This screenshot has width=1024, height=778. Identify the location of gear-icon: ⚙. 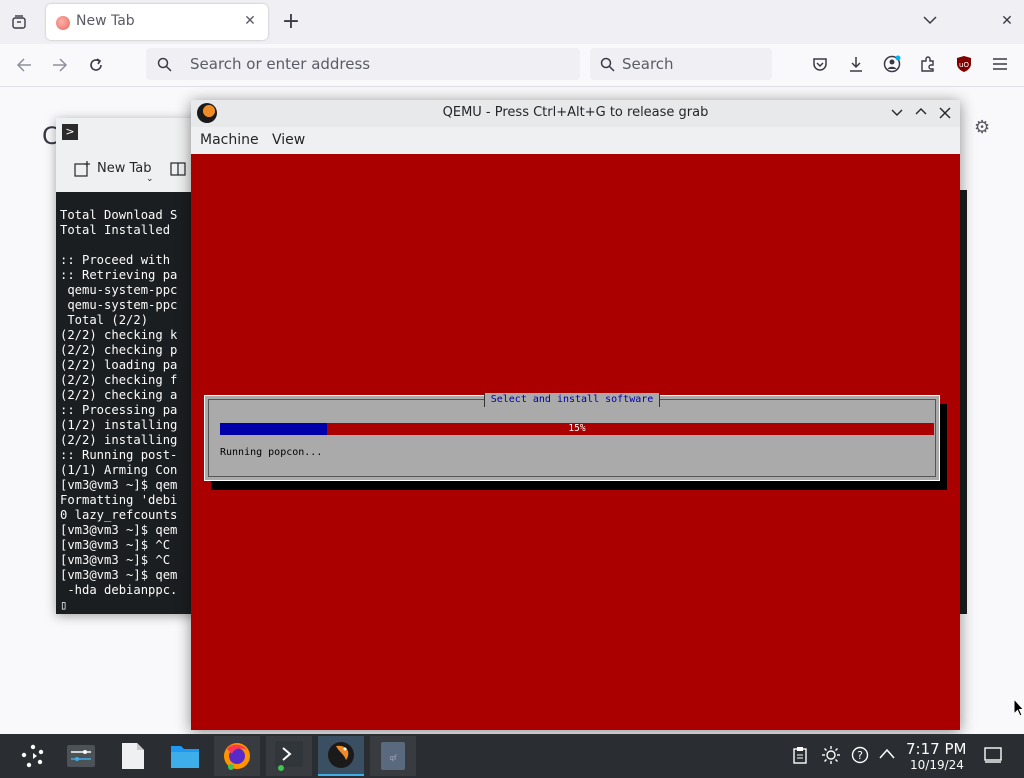
(982, 127).